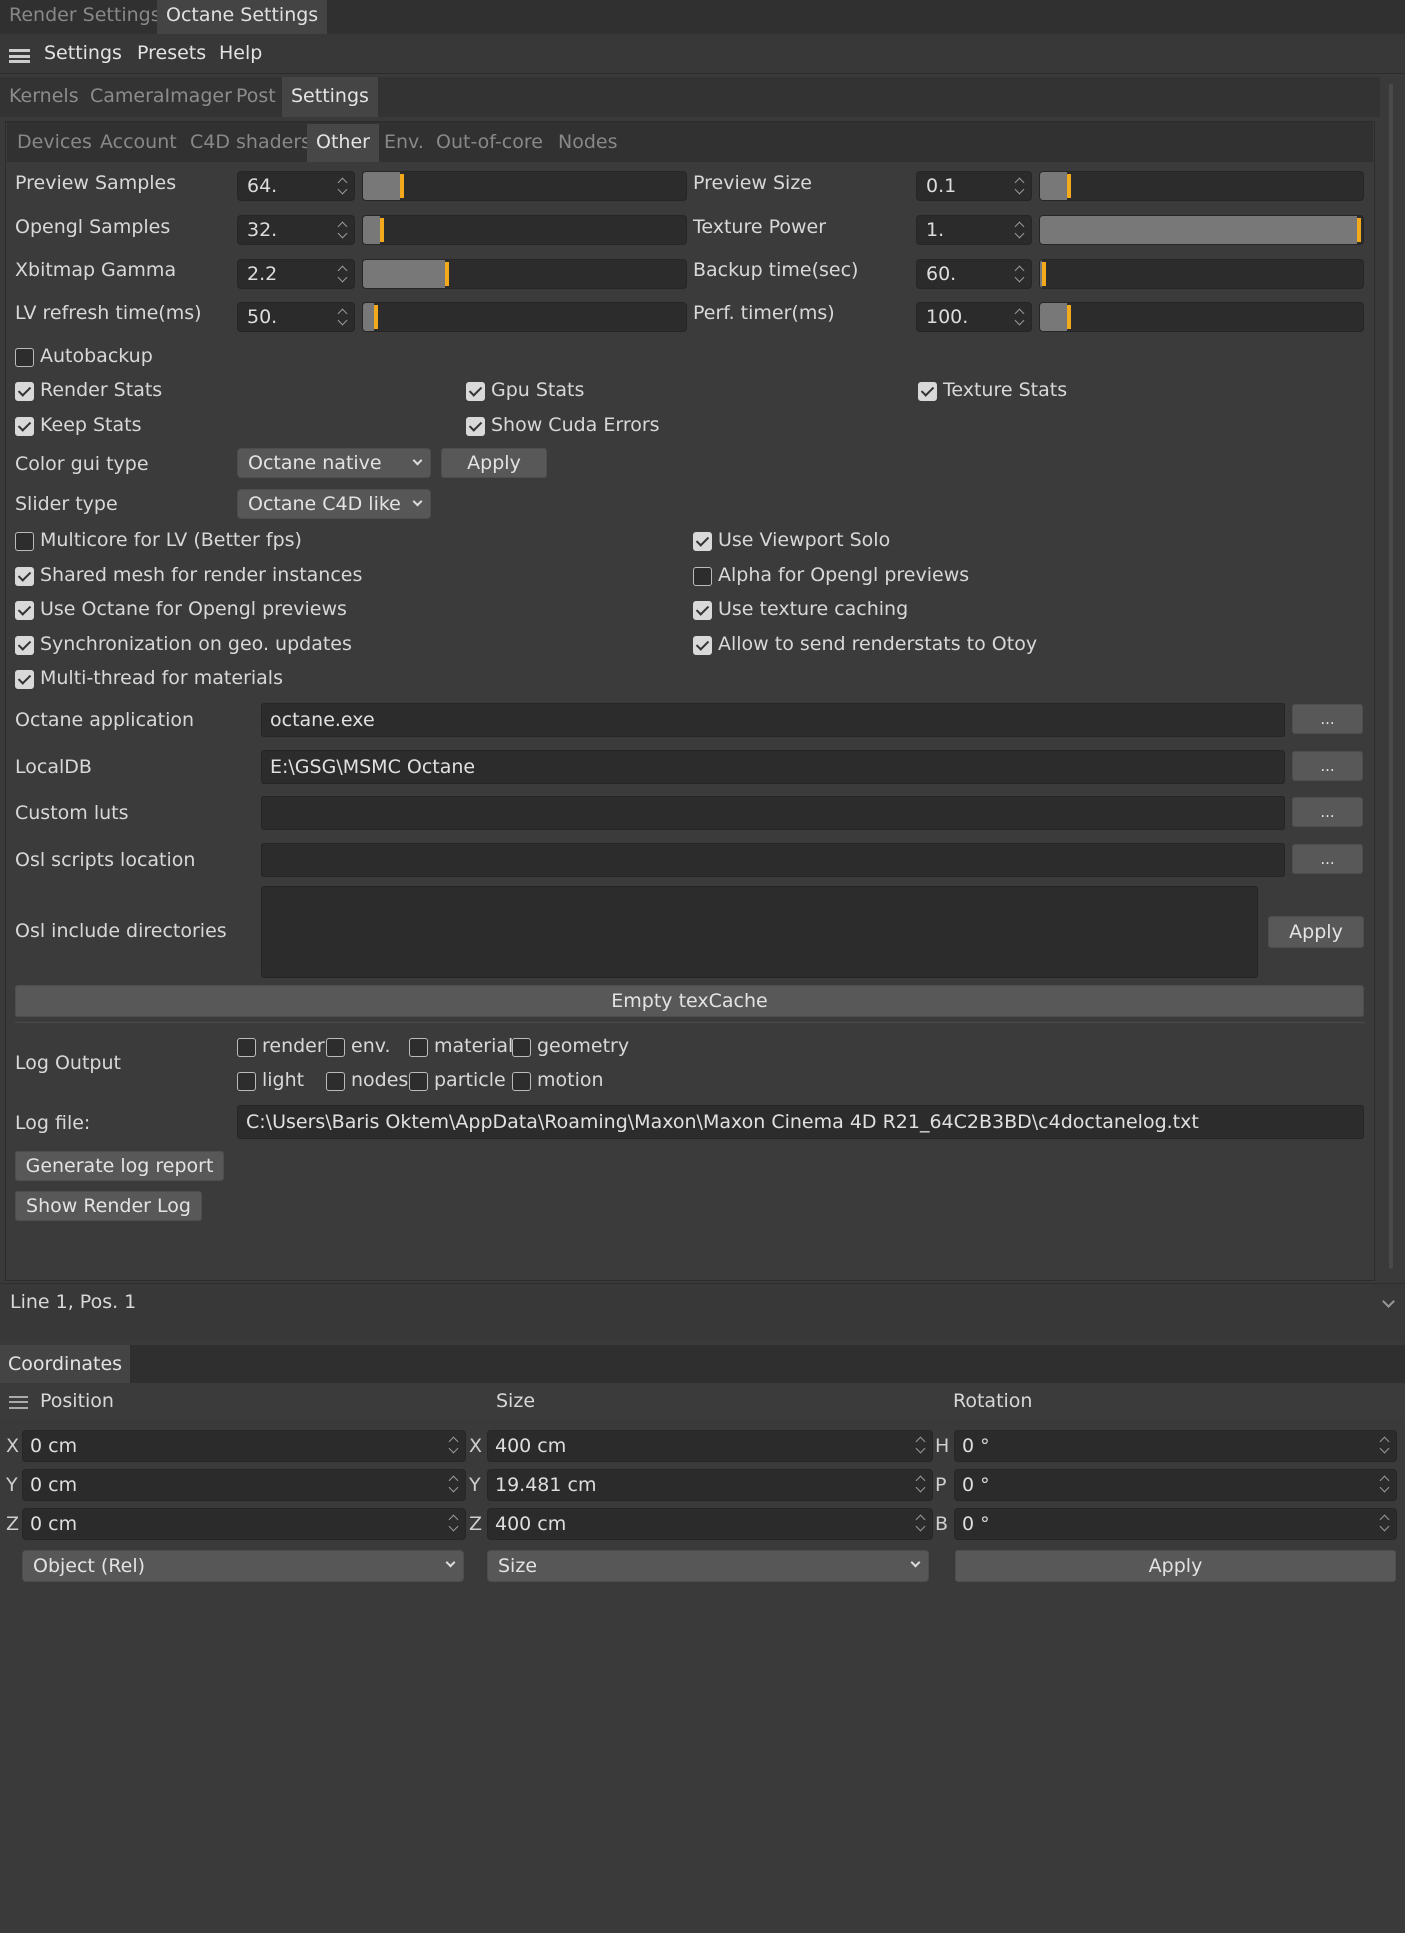 The height and width of the screenshot is (1933, 1405). Describe the element at coordinates (418, 1047) in the screenshot. I see `log-material-checkbox` at that location.